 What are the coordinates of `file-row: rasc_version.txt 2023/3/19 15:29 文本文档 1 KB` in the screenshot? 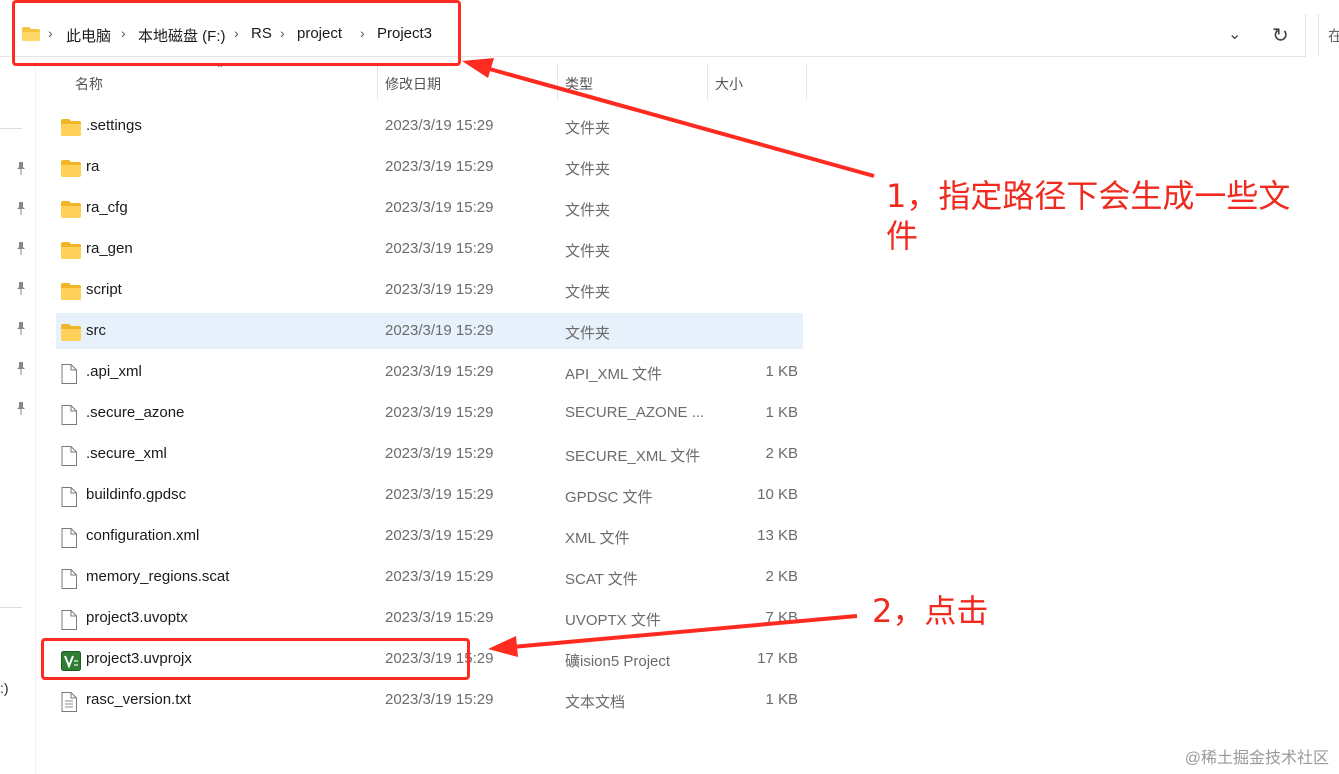 It's located at (429, 700).